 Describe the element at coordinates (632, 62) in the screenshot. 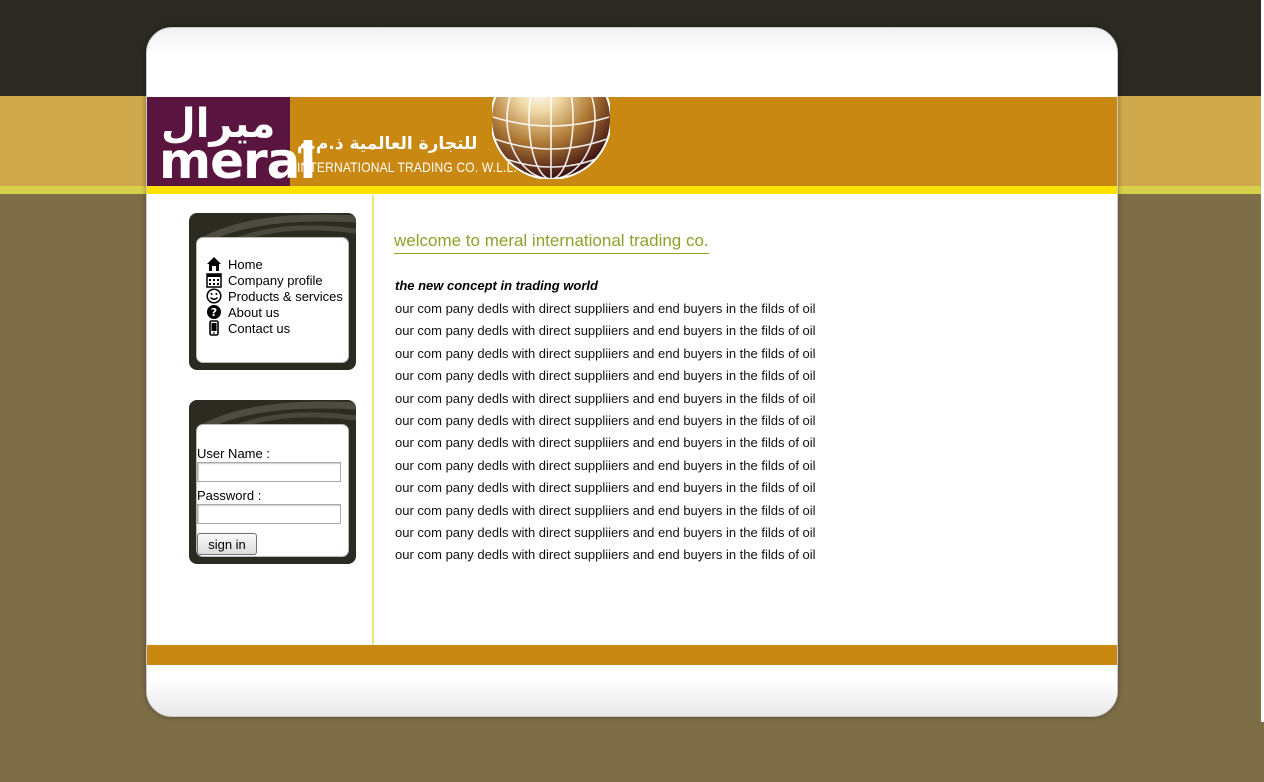

I see `container-top` at that location.